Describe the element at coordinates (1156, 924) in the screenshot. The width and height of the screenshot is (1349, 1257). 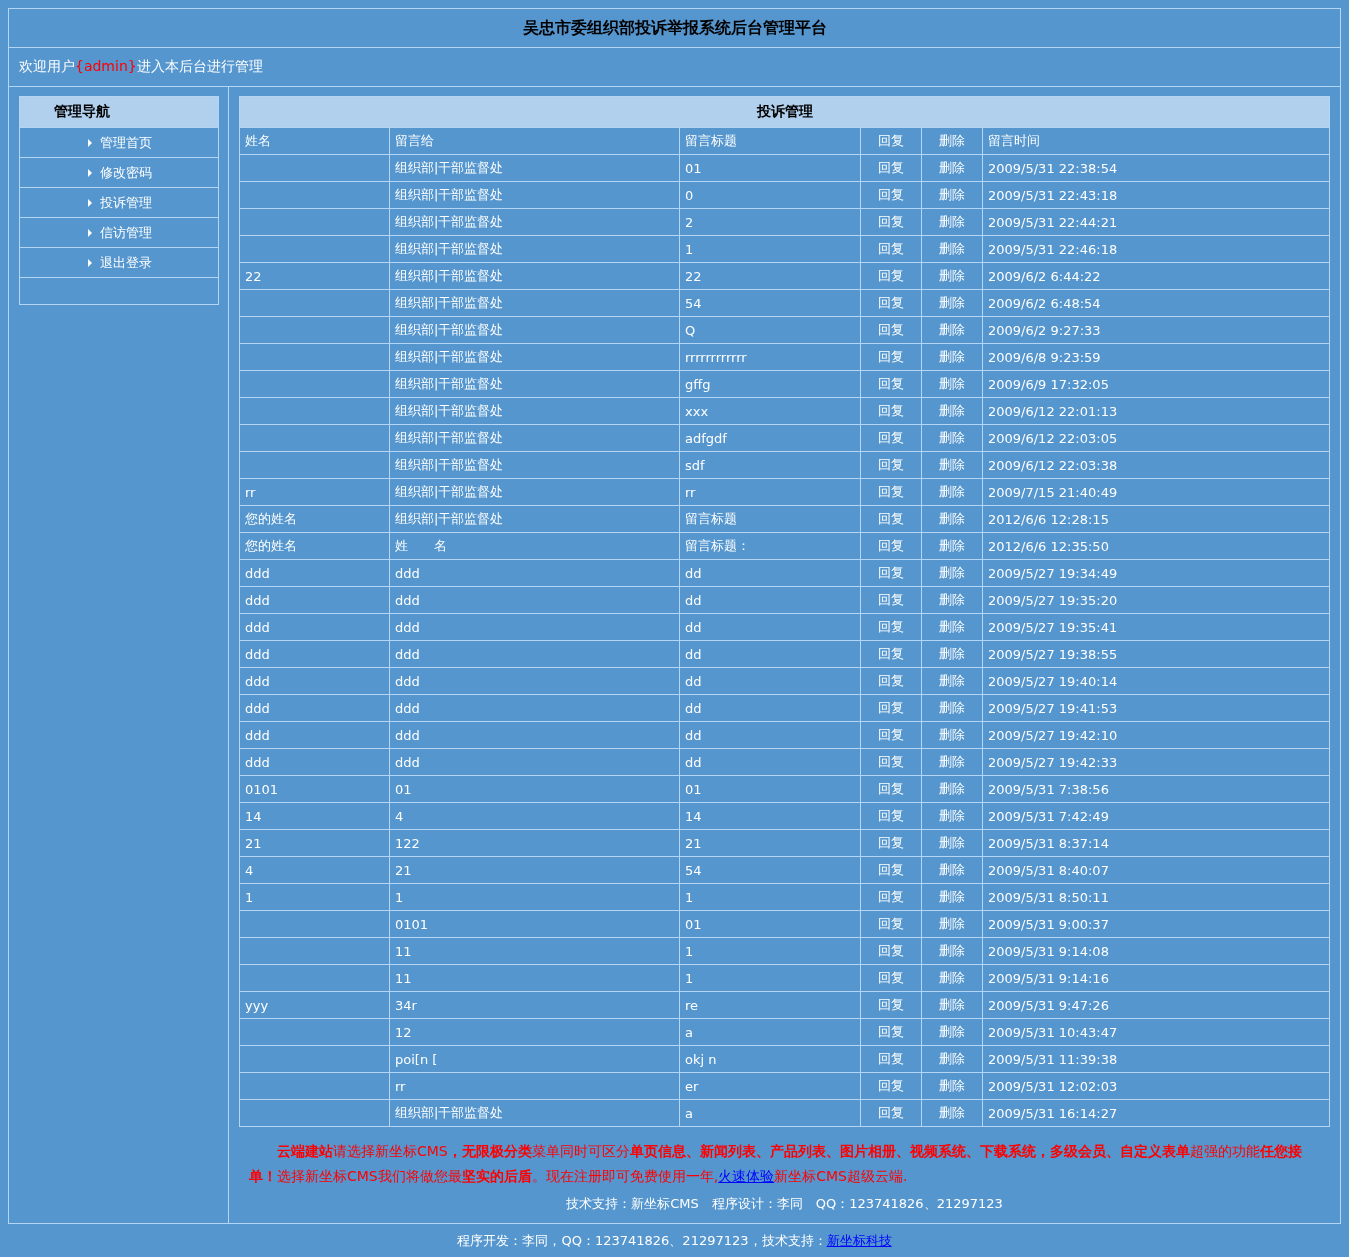
I see `table-cell: 2009/5/31 9:00:37` at that location.